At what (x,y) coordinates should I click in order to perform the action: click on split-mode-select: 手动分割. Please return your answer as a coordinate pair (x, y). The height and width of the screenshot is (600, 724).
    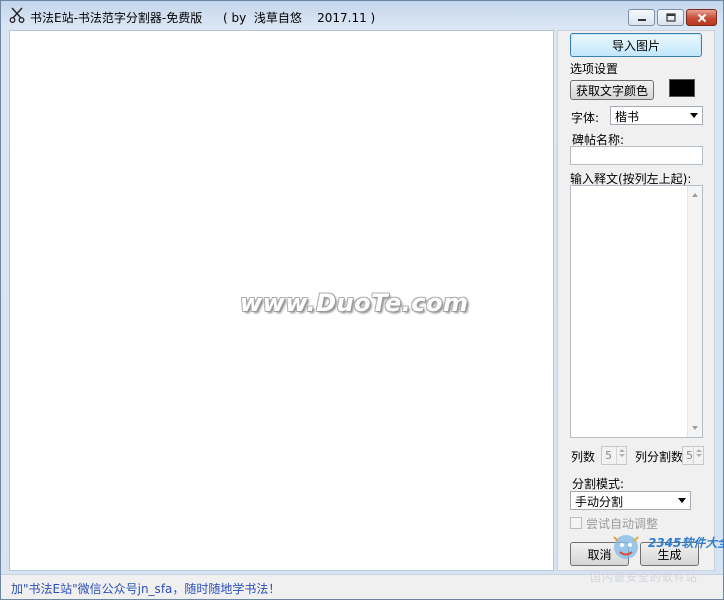
    Looking at the image, I should click on (630, 500).